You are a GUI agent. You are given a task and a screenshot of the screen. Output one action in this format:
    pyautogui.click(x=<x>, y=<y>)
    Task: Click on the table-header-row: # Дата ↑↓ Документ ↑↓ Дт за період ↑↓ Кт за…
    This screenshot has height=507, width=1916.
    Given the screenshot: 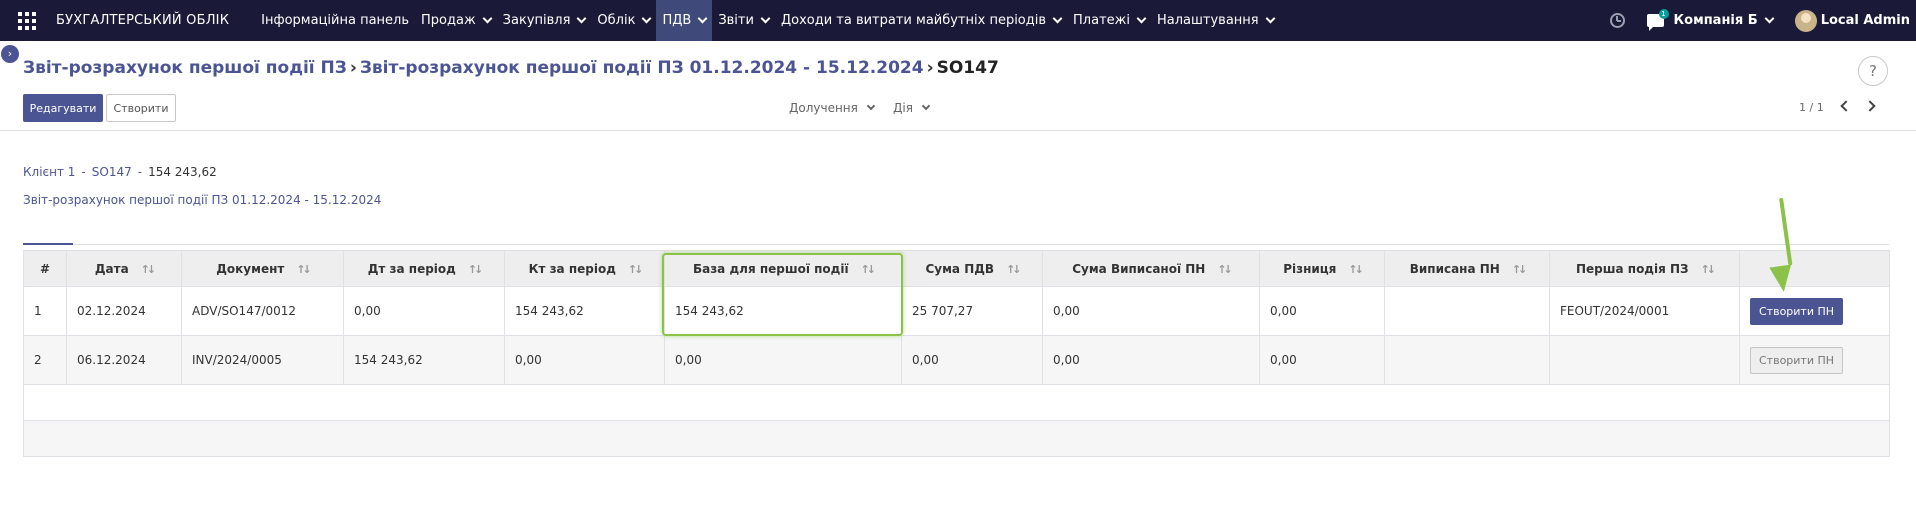 What is the action you would take?
    pyautogui.click(x=956, y=268)
    